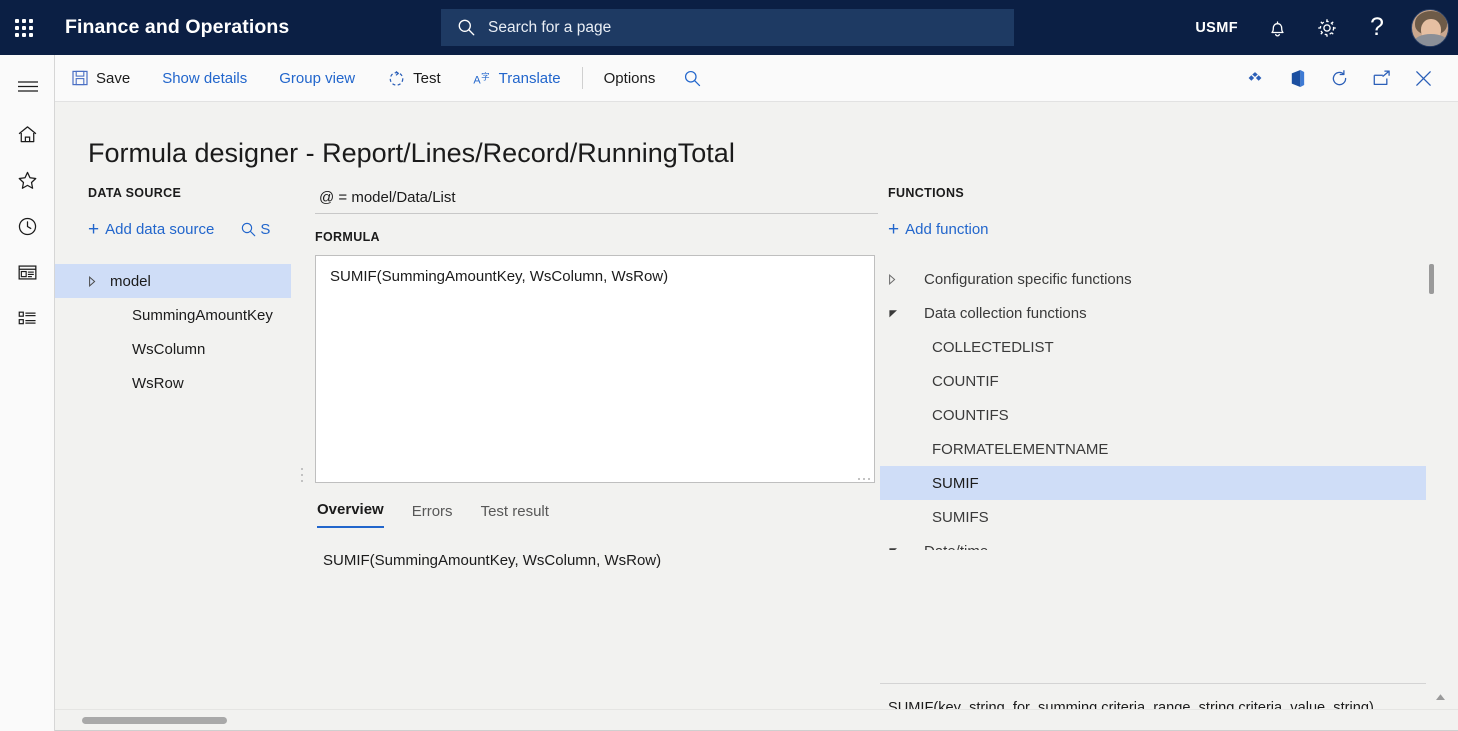 The width and height of the screenshot is (1458, 731). Describe the element at coordinates (177, 27) in the screenshot. I see `app-title: Finance and Operations` at that location.